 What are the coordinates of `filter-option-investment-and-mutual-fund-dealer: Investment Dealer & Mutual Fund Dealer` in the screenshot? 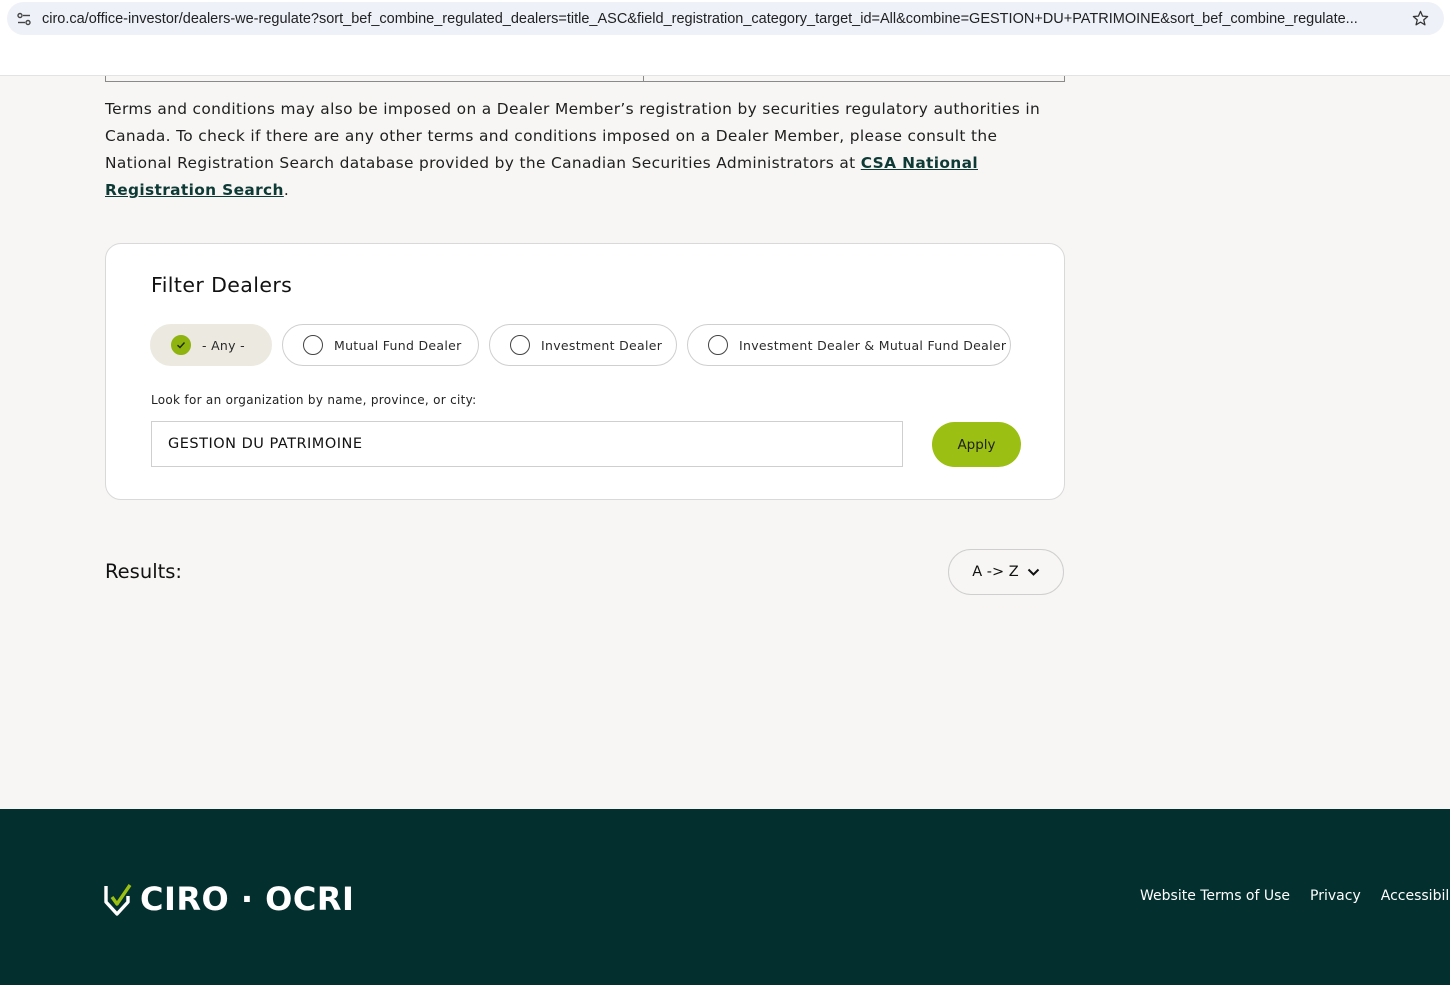 It's located at (849, 345).